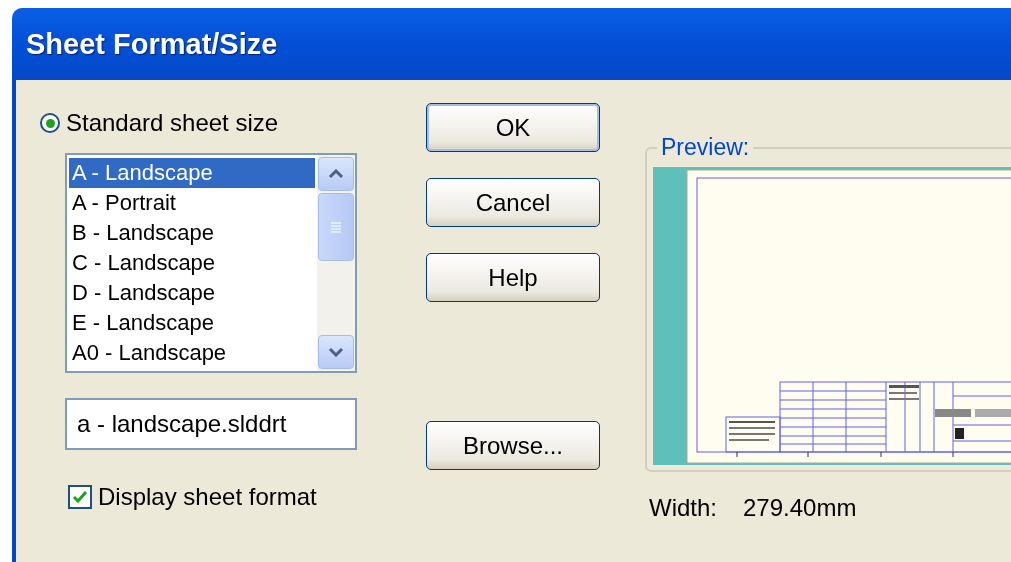 This screenshot has width=1011, height=562. What do you see at coordinates (211, 424) in the screenshot?
I see `format-file-field: a - landscape.slddrt` at bounding box center [211, 424].